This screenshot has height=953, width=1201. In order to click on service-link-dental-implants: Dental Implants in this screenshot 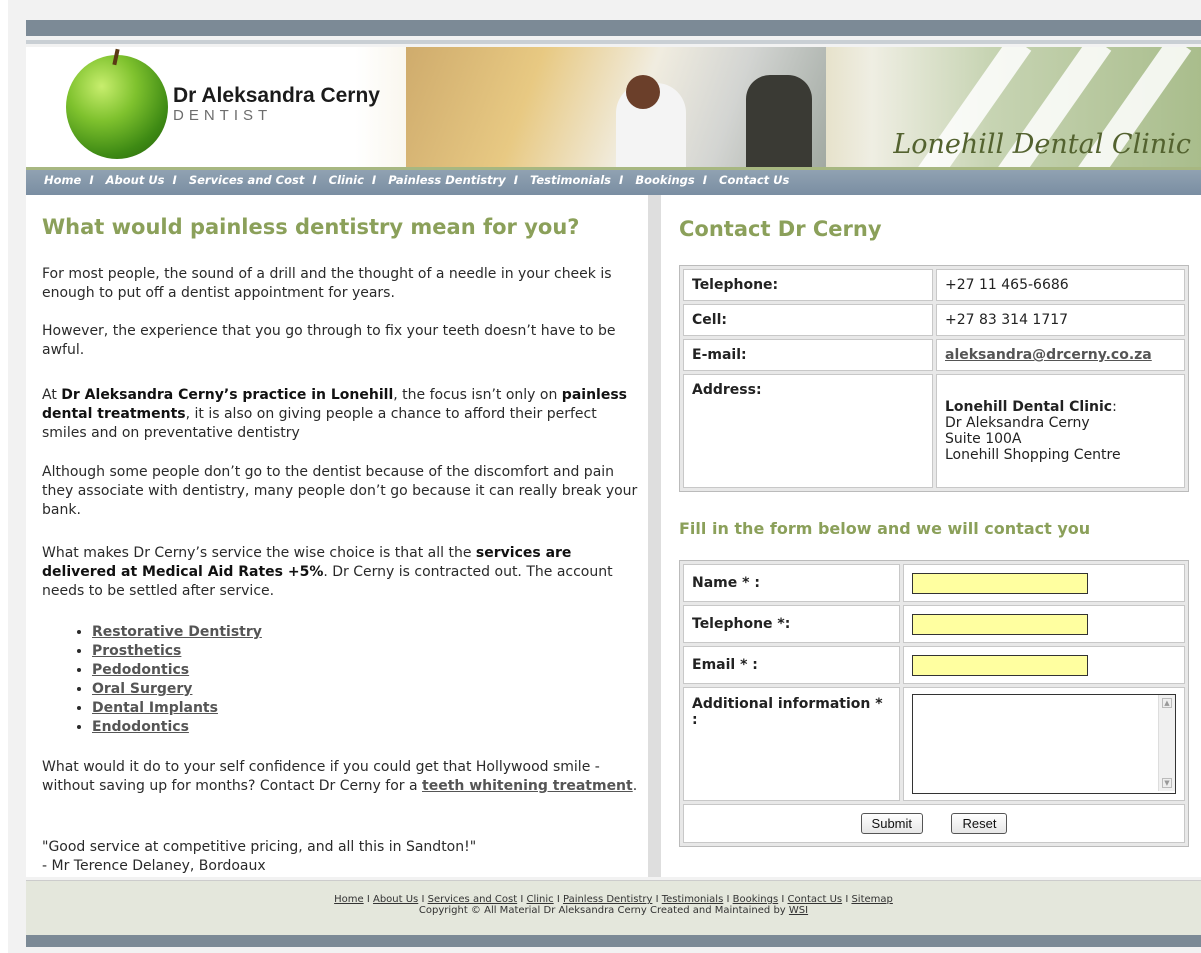, I will do `click(155, 708)`.